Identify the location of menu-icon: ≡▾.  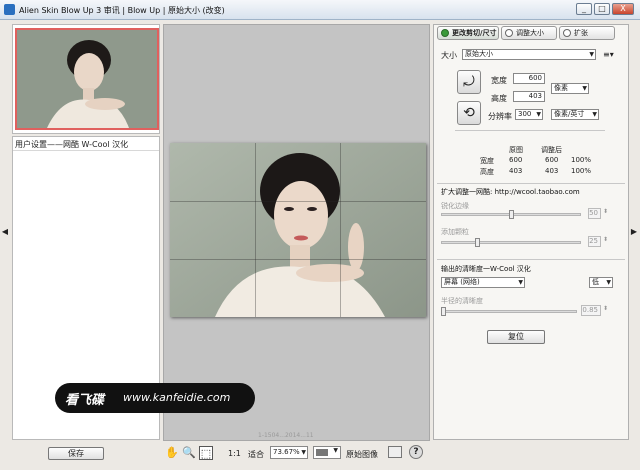
(608, 54).